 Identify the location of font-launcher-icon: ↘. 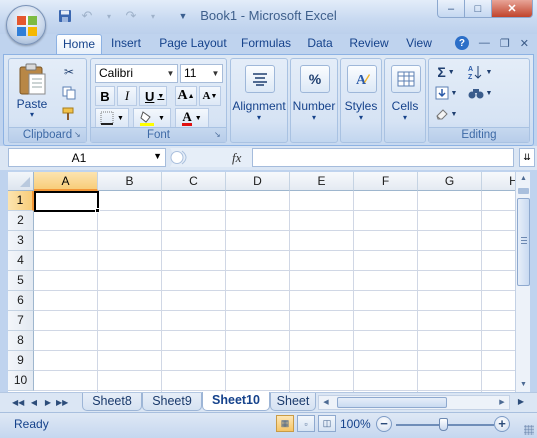
(218, 135).